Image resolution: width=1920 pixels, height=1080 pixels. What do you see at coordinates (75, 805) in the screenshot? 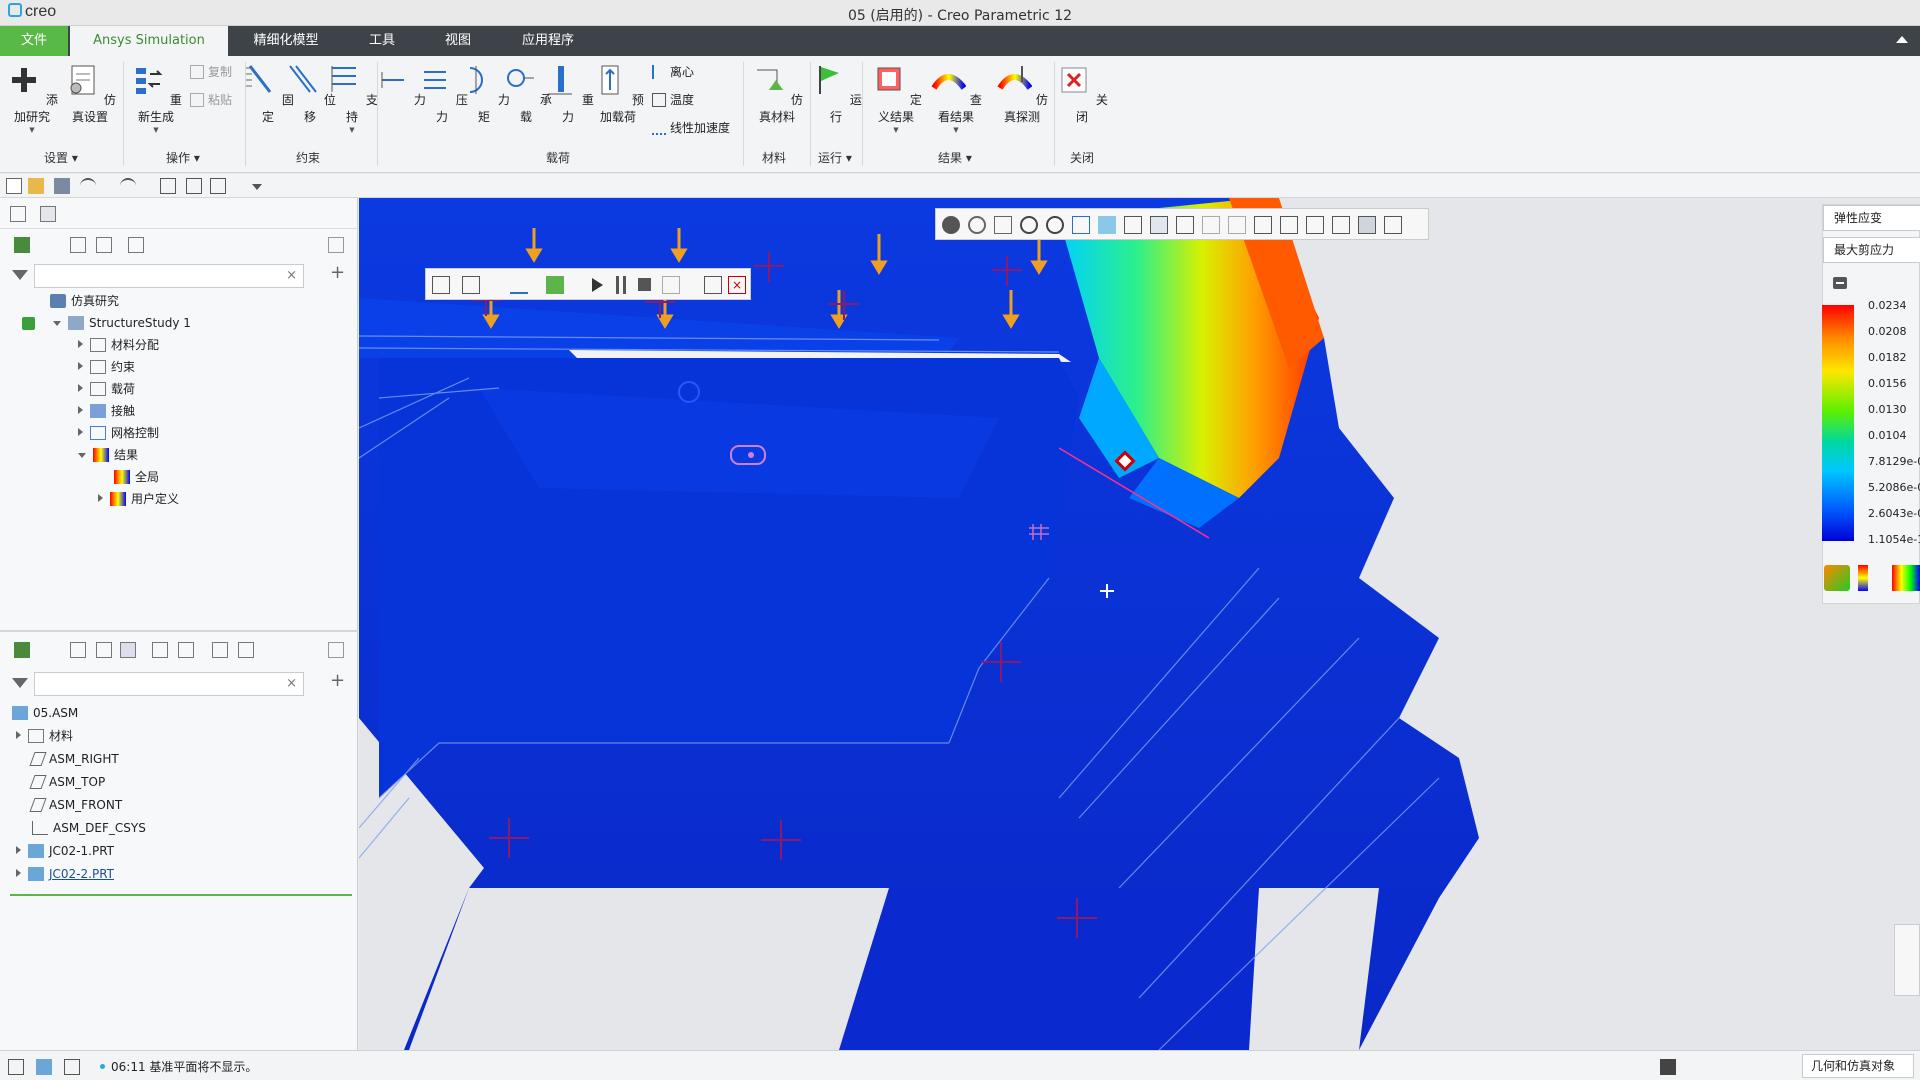
I see `tree-asm-front: ASM_FRONT` at bounding box center [75, 805].